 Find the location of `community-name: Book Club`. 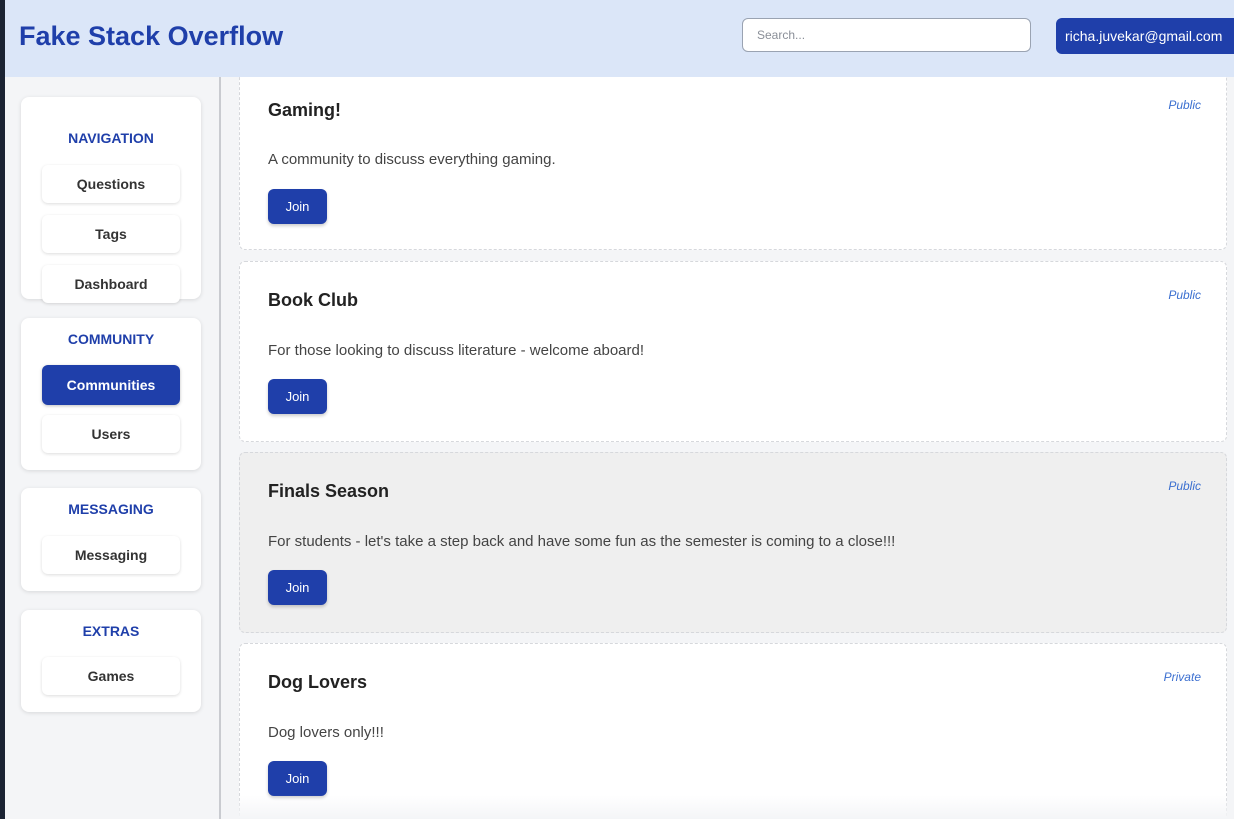

community-name: Book Club is located at coordinates (313, 300).